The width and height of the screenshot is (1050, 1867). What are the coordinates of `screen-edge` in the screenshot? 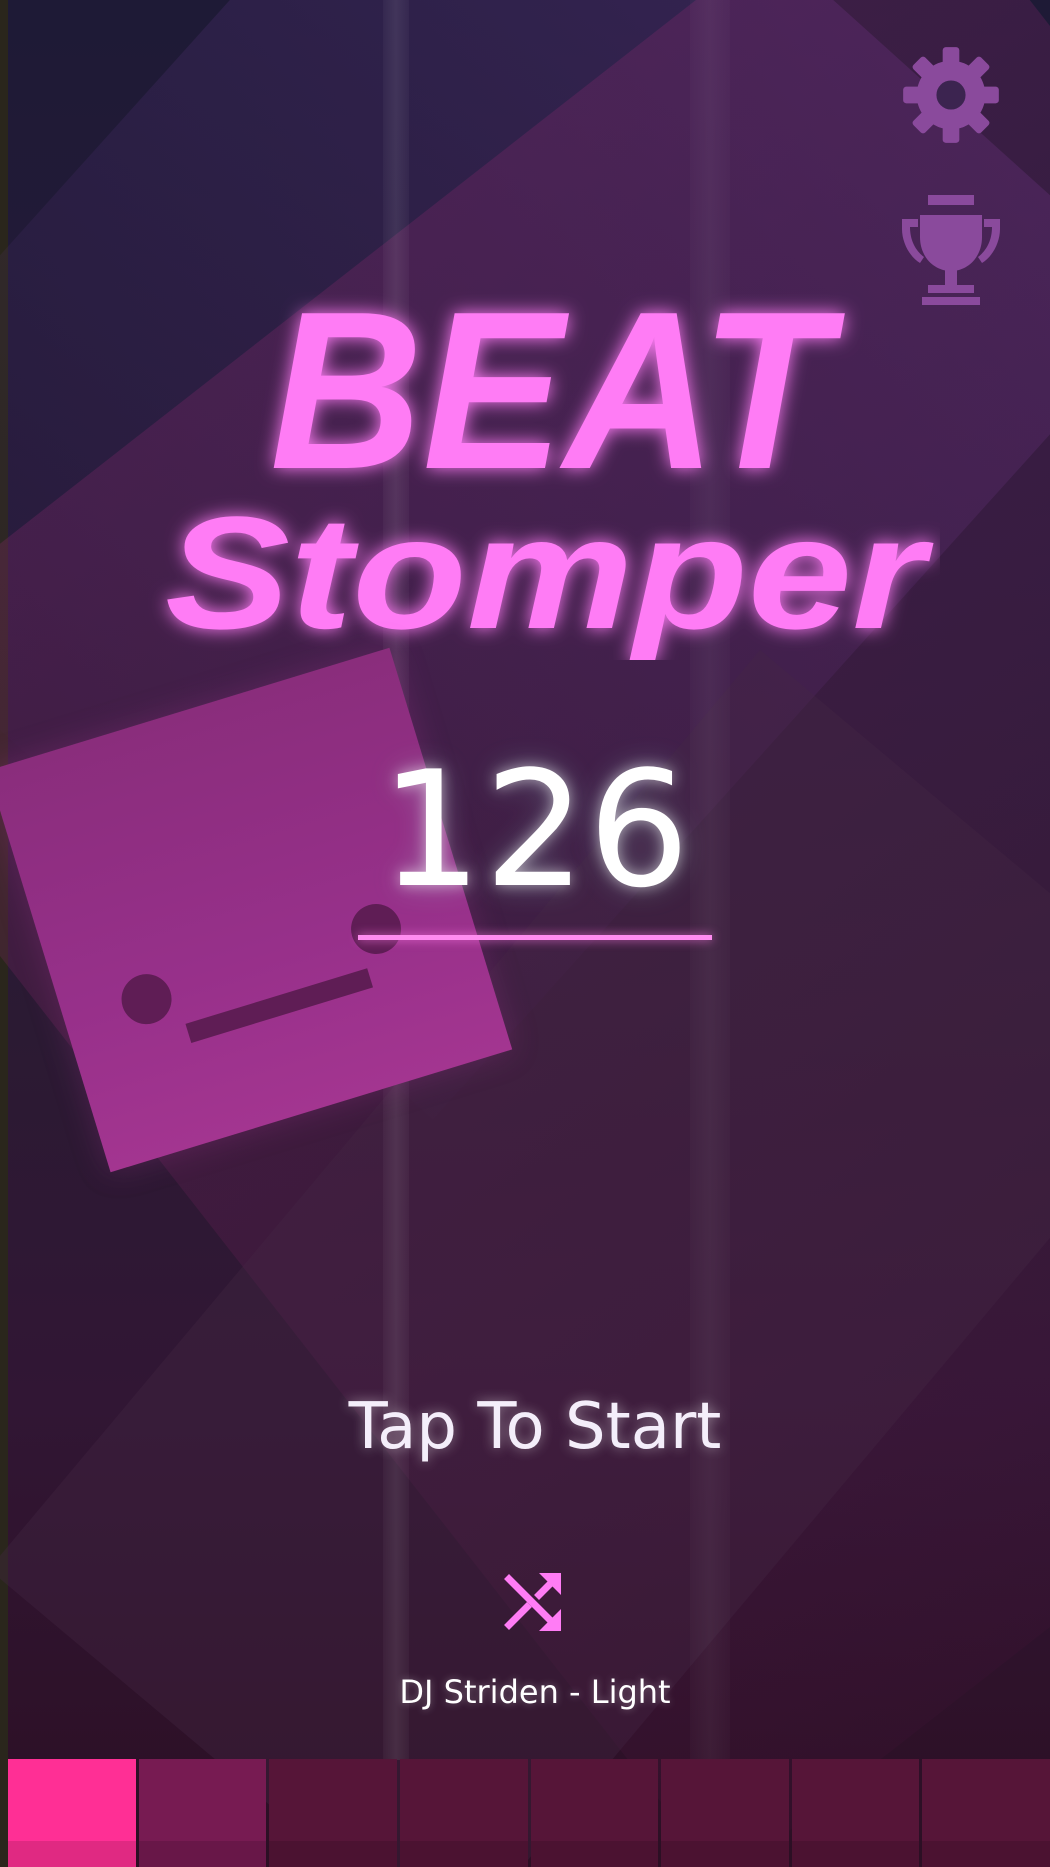 It's located at (4, 933).